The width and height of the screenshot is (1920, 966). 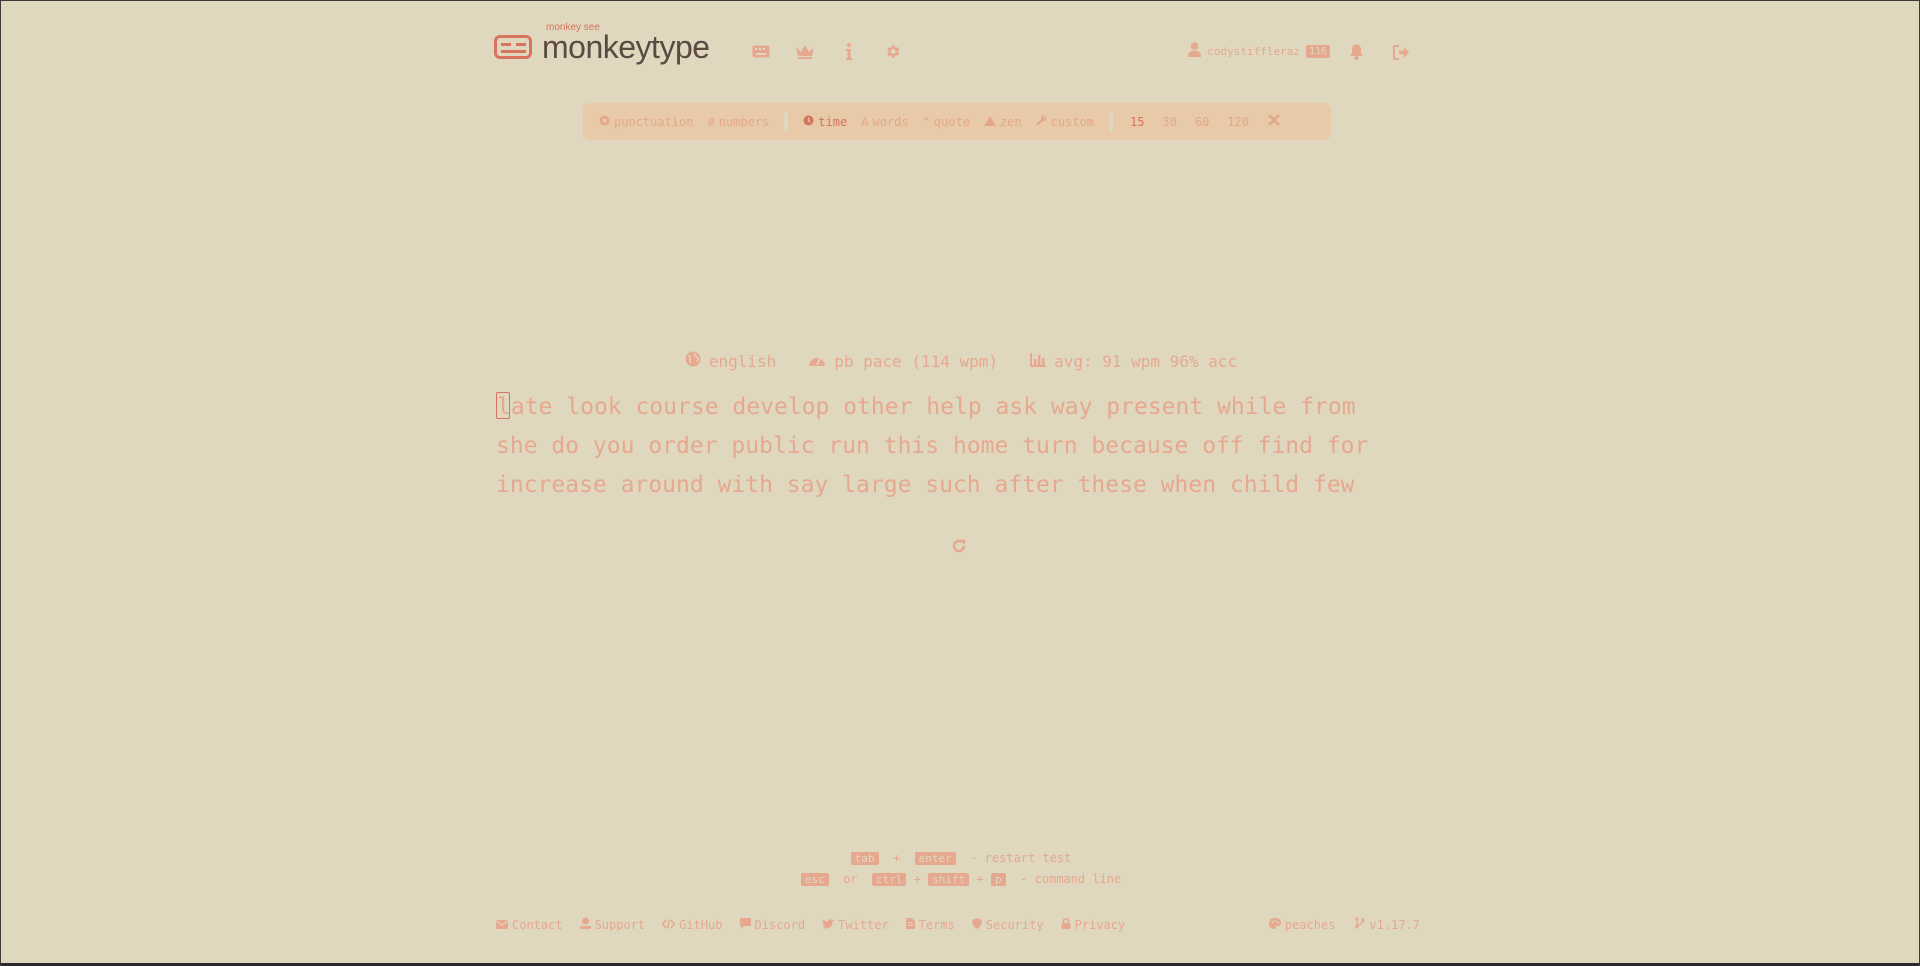 What do you see at coordinates (936, 924) in the screenshot?
I see `terms-label: Terms` at bounding box center [936, 924].